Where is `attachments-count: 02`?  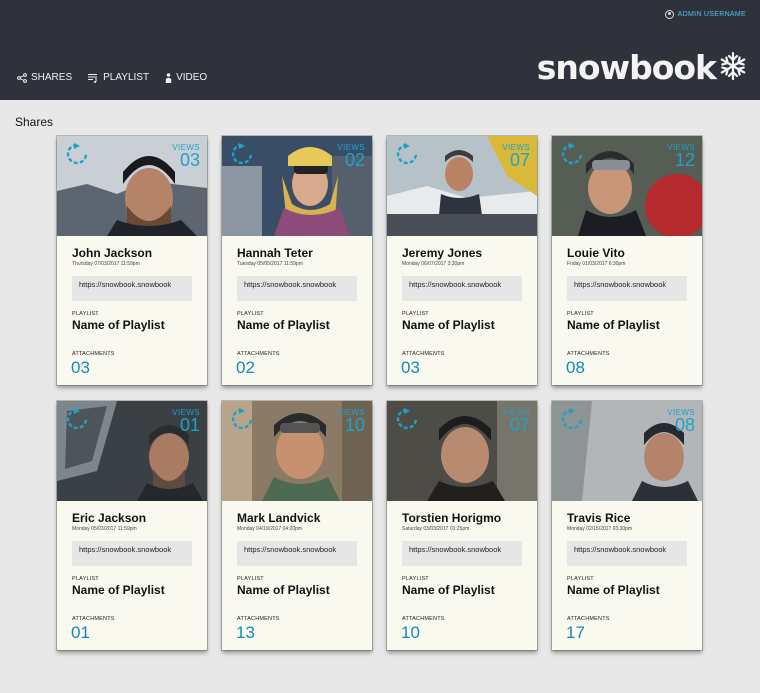
attachments-count: 02 is located at coordinates (245, 367).